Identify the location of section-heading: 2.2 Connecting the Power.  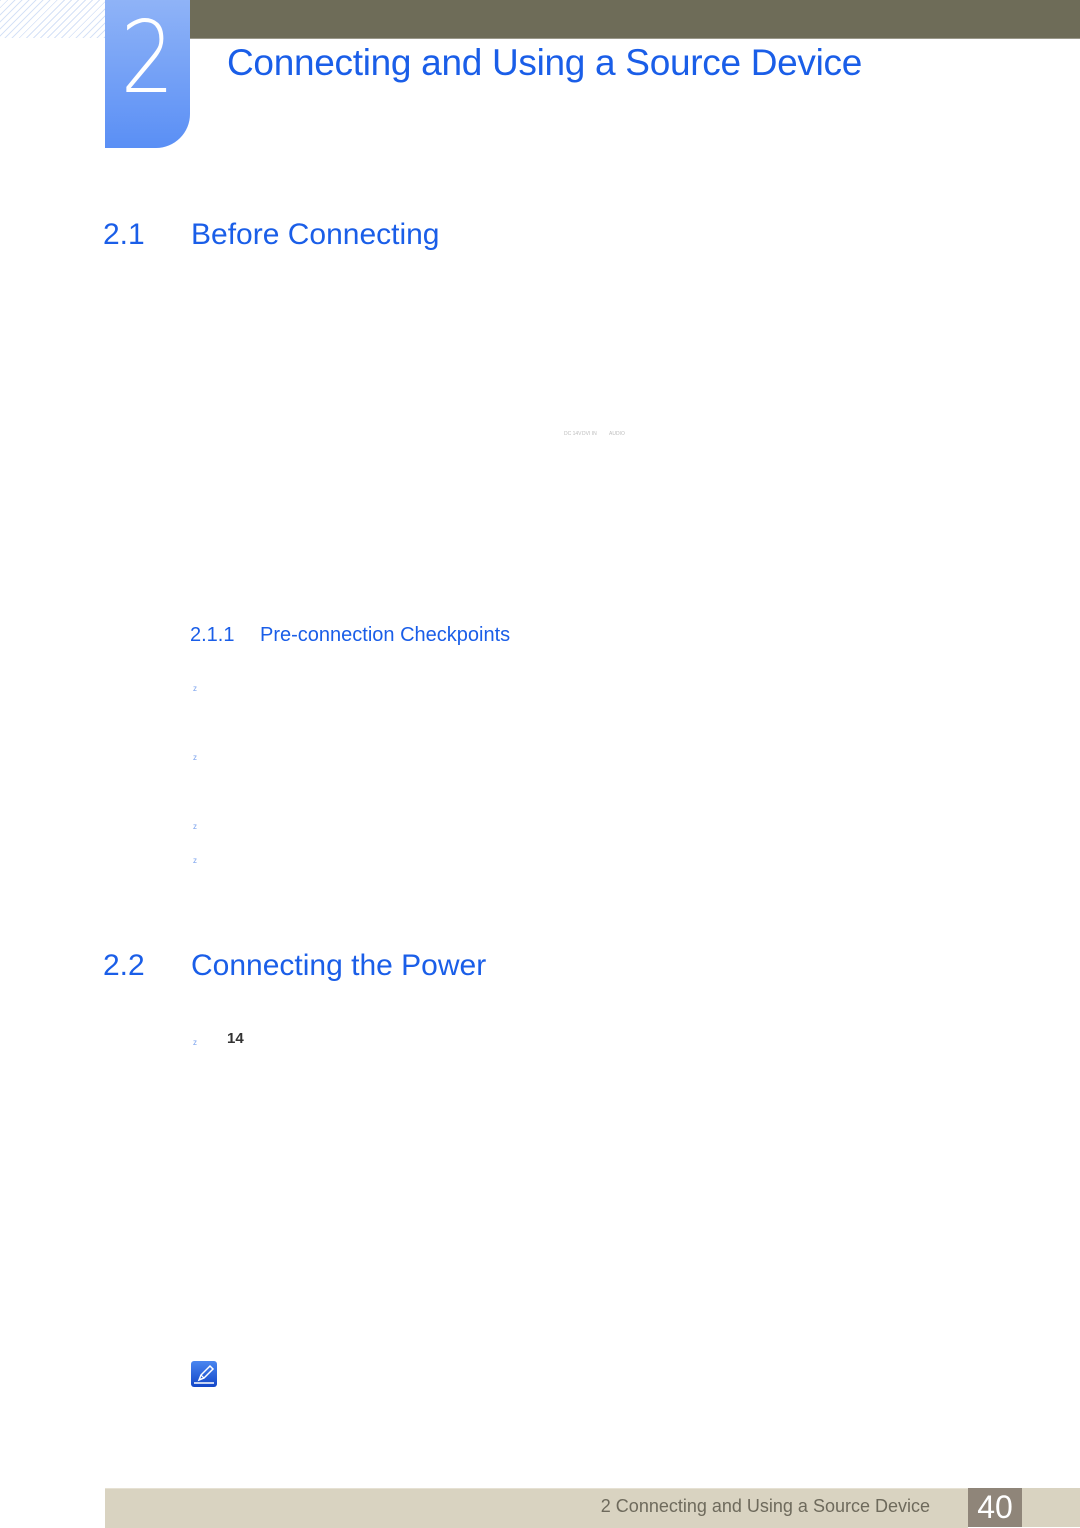
(294, 966).